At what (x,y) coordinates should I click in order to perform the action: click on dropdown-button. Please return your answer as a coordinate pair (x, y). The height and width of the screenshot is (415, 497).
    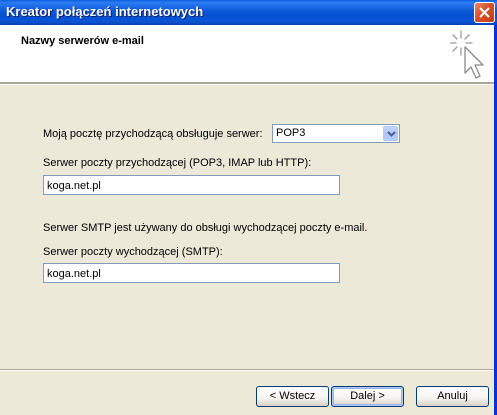
    Looking at the image, I should click on (390, 133).